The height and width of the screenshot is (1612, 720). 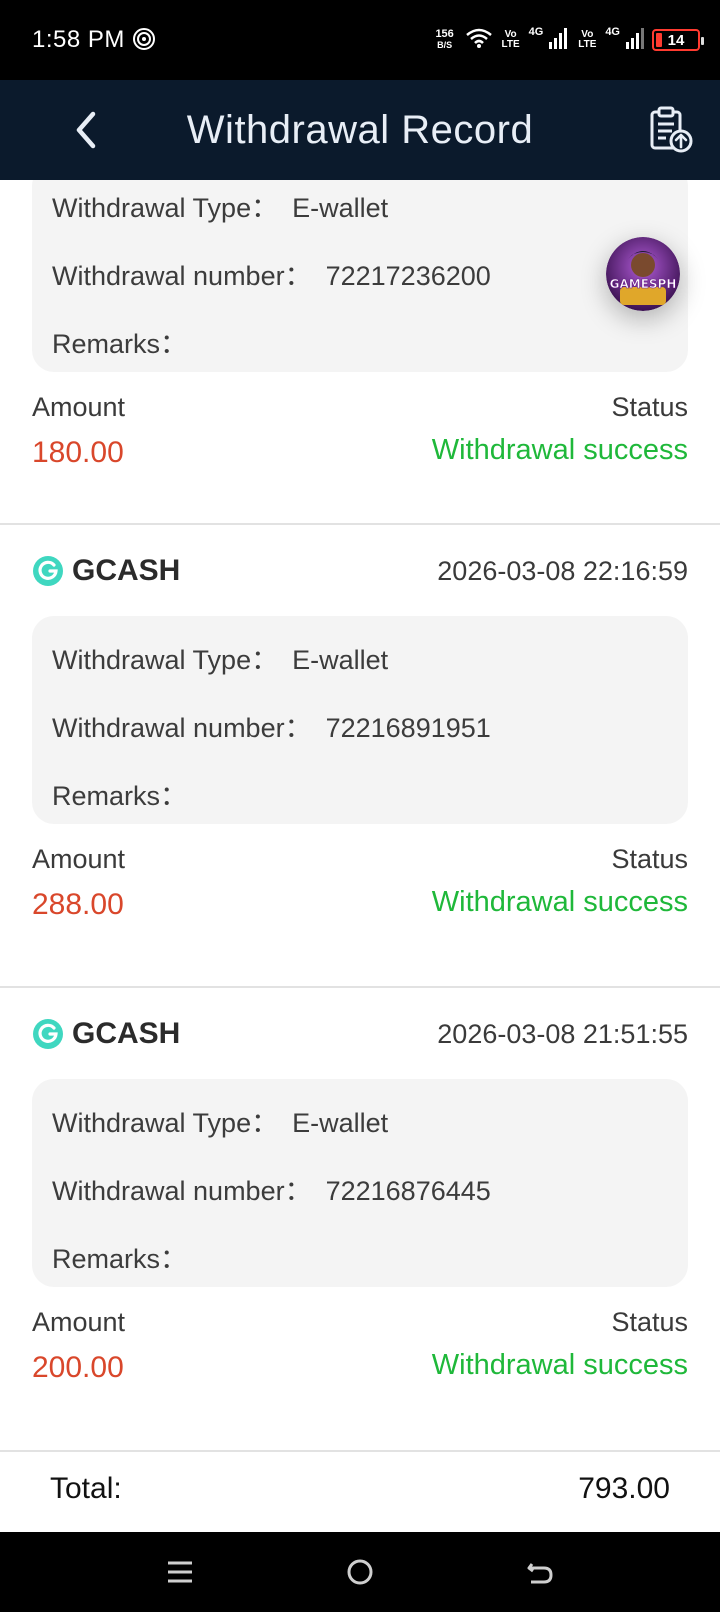 What do you see at coordinates (144, 39) in the screenshot?
I see `sync-icon` at bounding box center [144, 39].